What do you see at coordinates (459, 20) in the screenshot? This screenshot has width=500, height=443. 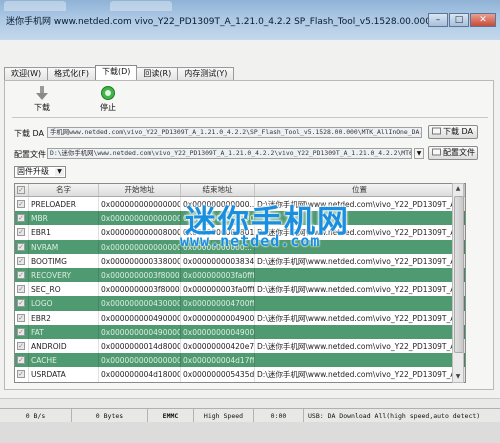 I see `maximize-button: □` at bounding box center [459, 20].